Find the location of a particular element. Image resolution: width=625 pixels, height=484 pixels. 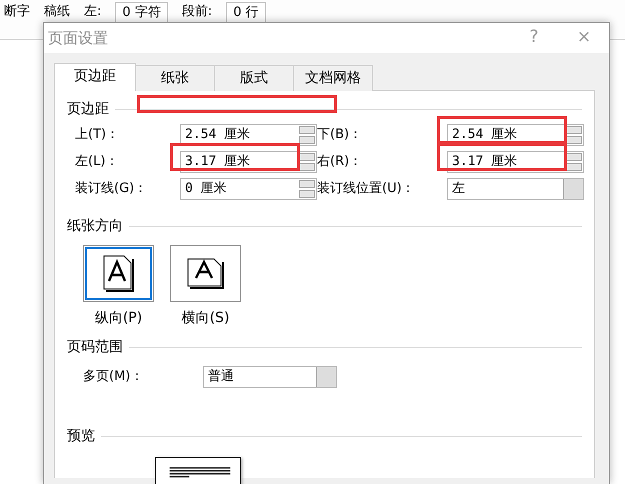

tab: 版式 is located at coordinates (254, 78).